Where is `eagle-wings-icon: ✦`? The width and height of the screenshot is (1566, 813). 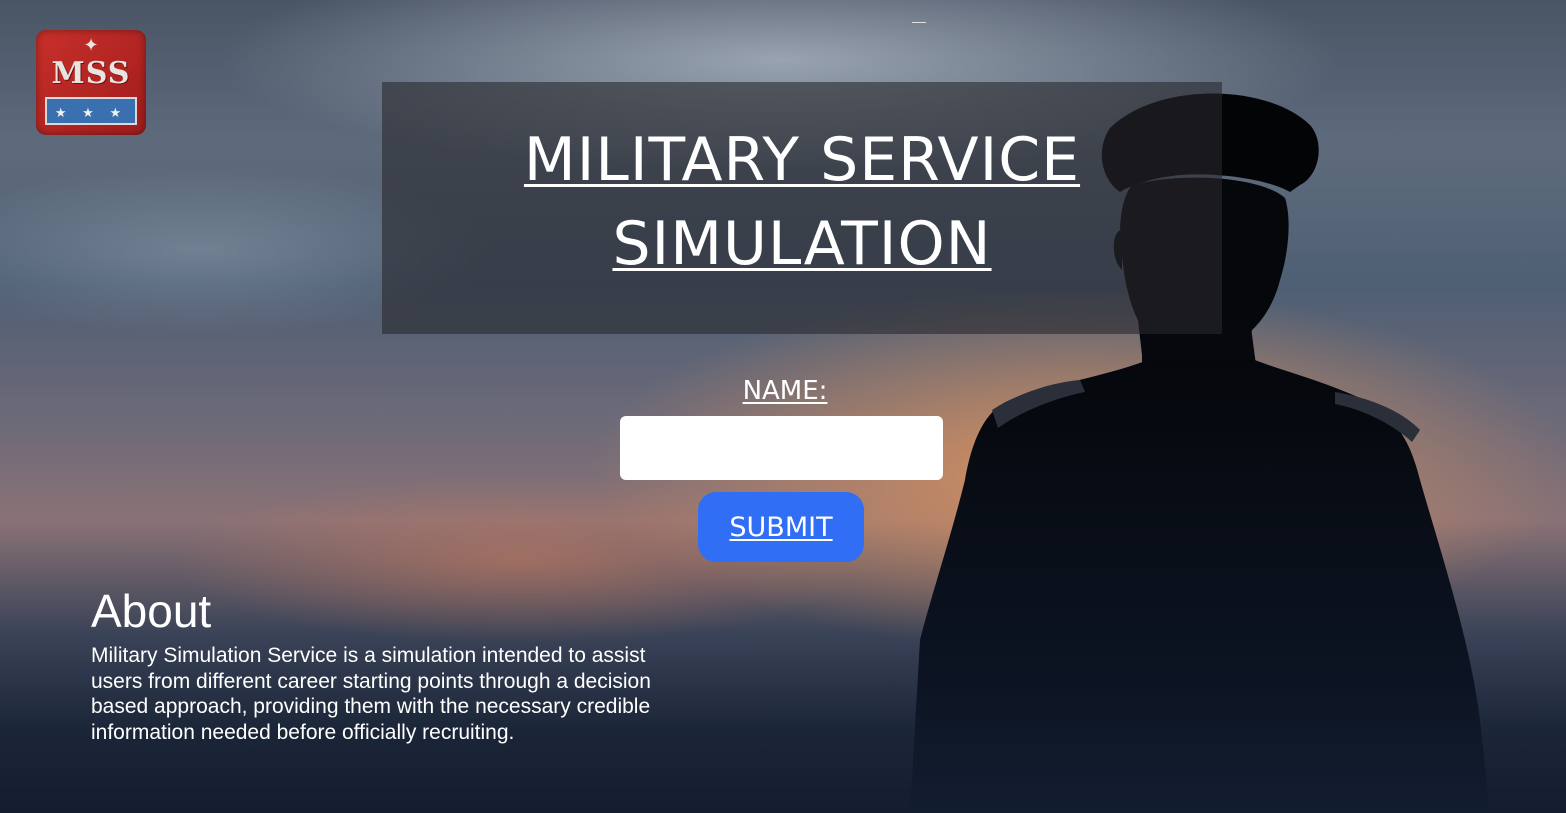 eagle-wings-icon: ✦ is located at coordinates (91, 45).